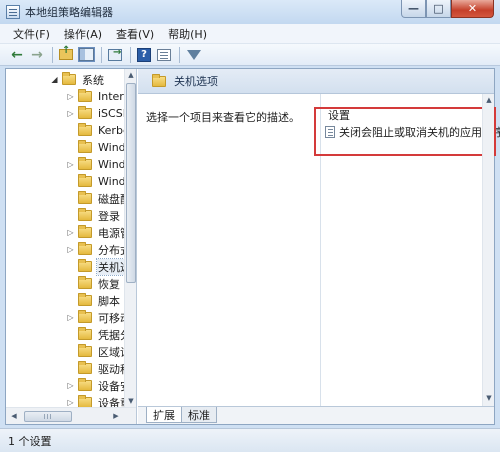 The width and height of the screenshot is (500, 452). Describe the element at coordinates (31, 34) in the screenshot. I see `menu-file: 文件(F)` at that location.